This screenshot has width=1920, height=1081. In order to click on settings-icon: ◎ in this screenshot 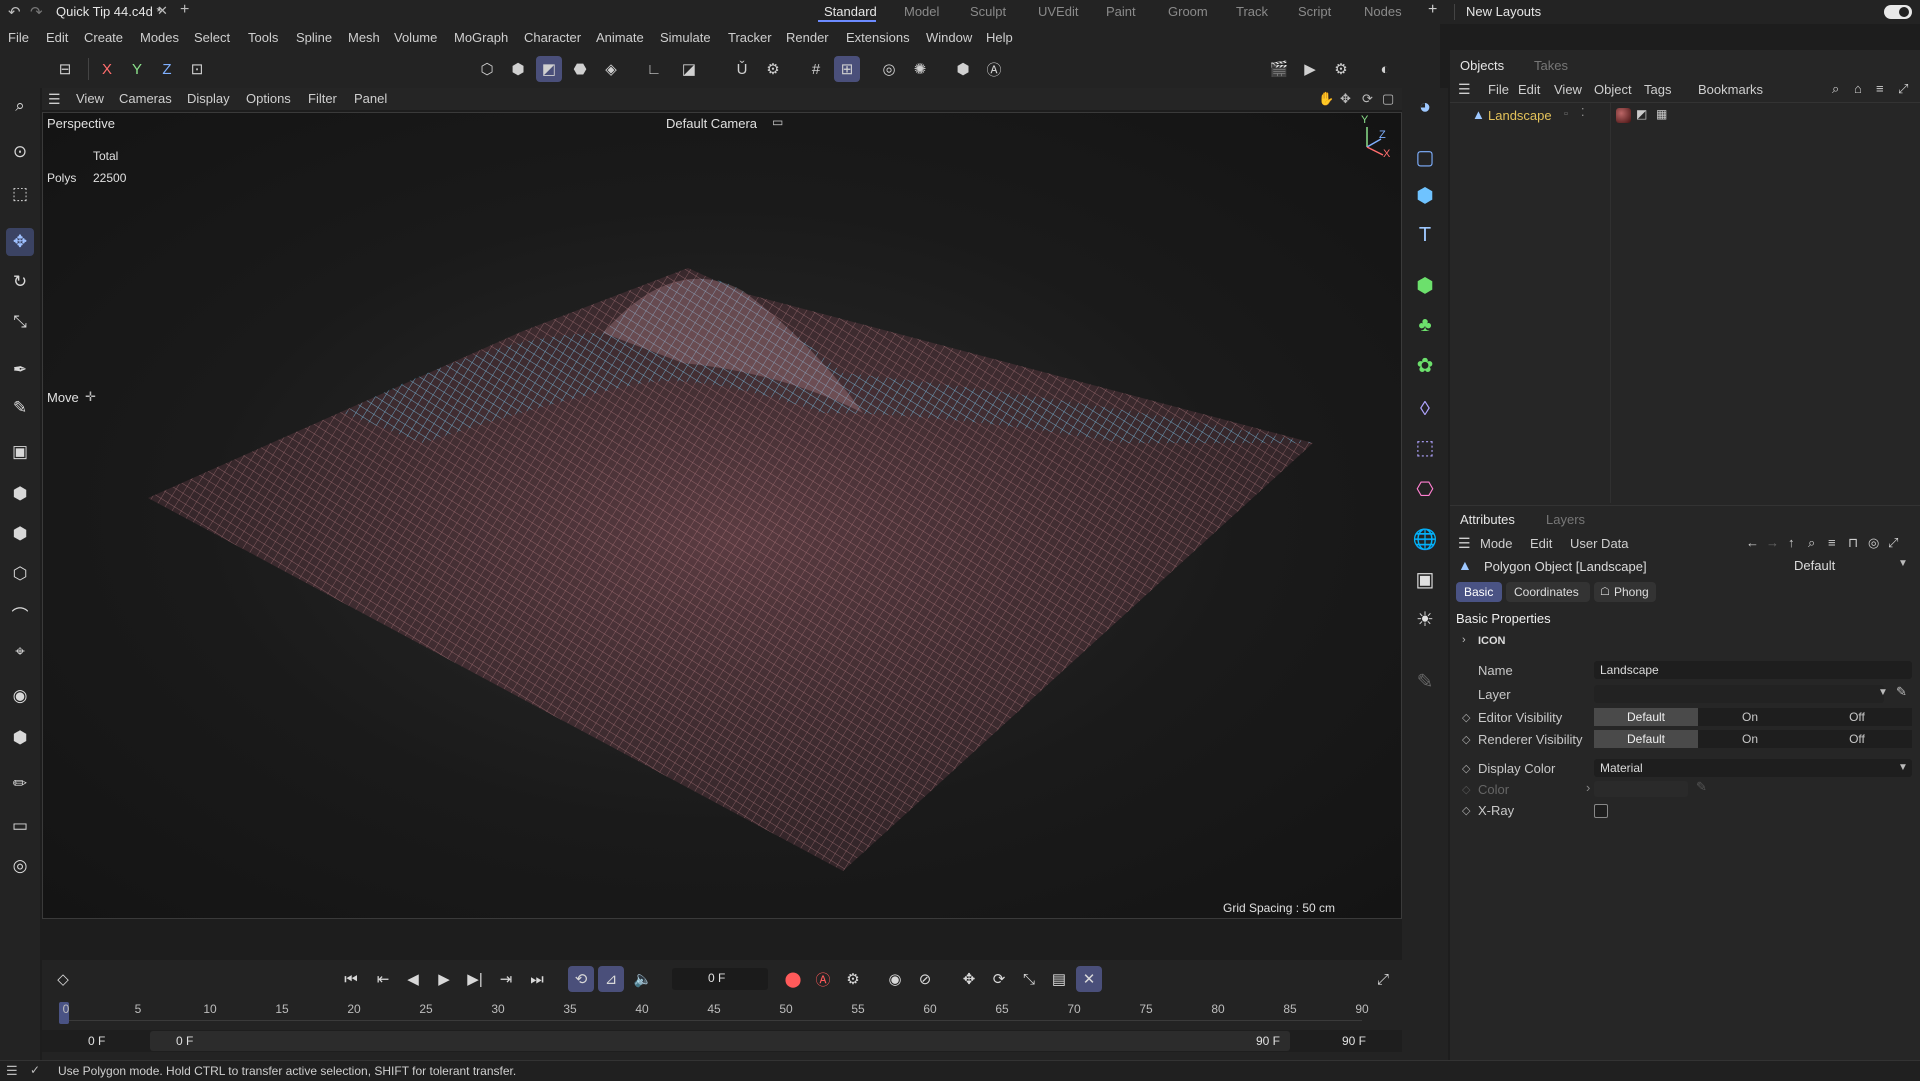, I will do `click(20, 866)`.